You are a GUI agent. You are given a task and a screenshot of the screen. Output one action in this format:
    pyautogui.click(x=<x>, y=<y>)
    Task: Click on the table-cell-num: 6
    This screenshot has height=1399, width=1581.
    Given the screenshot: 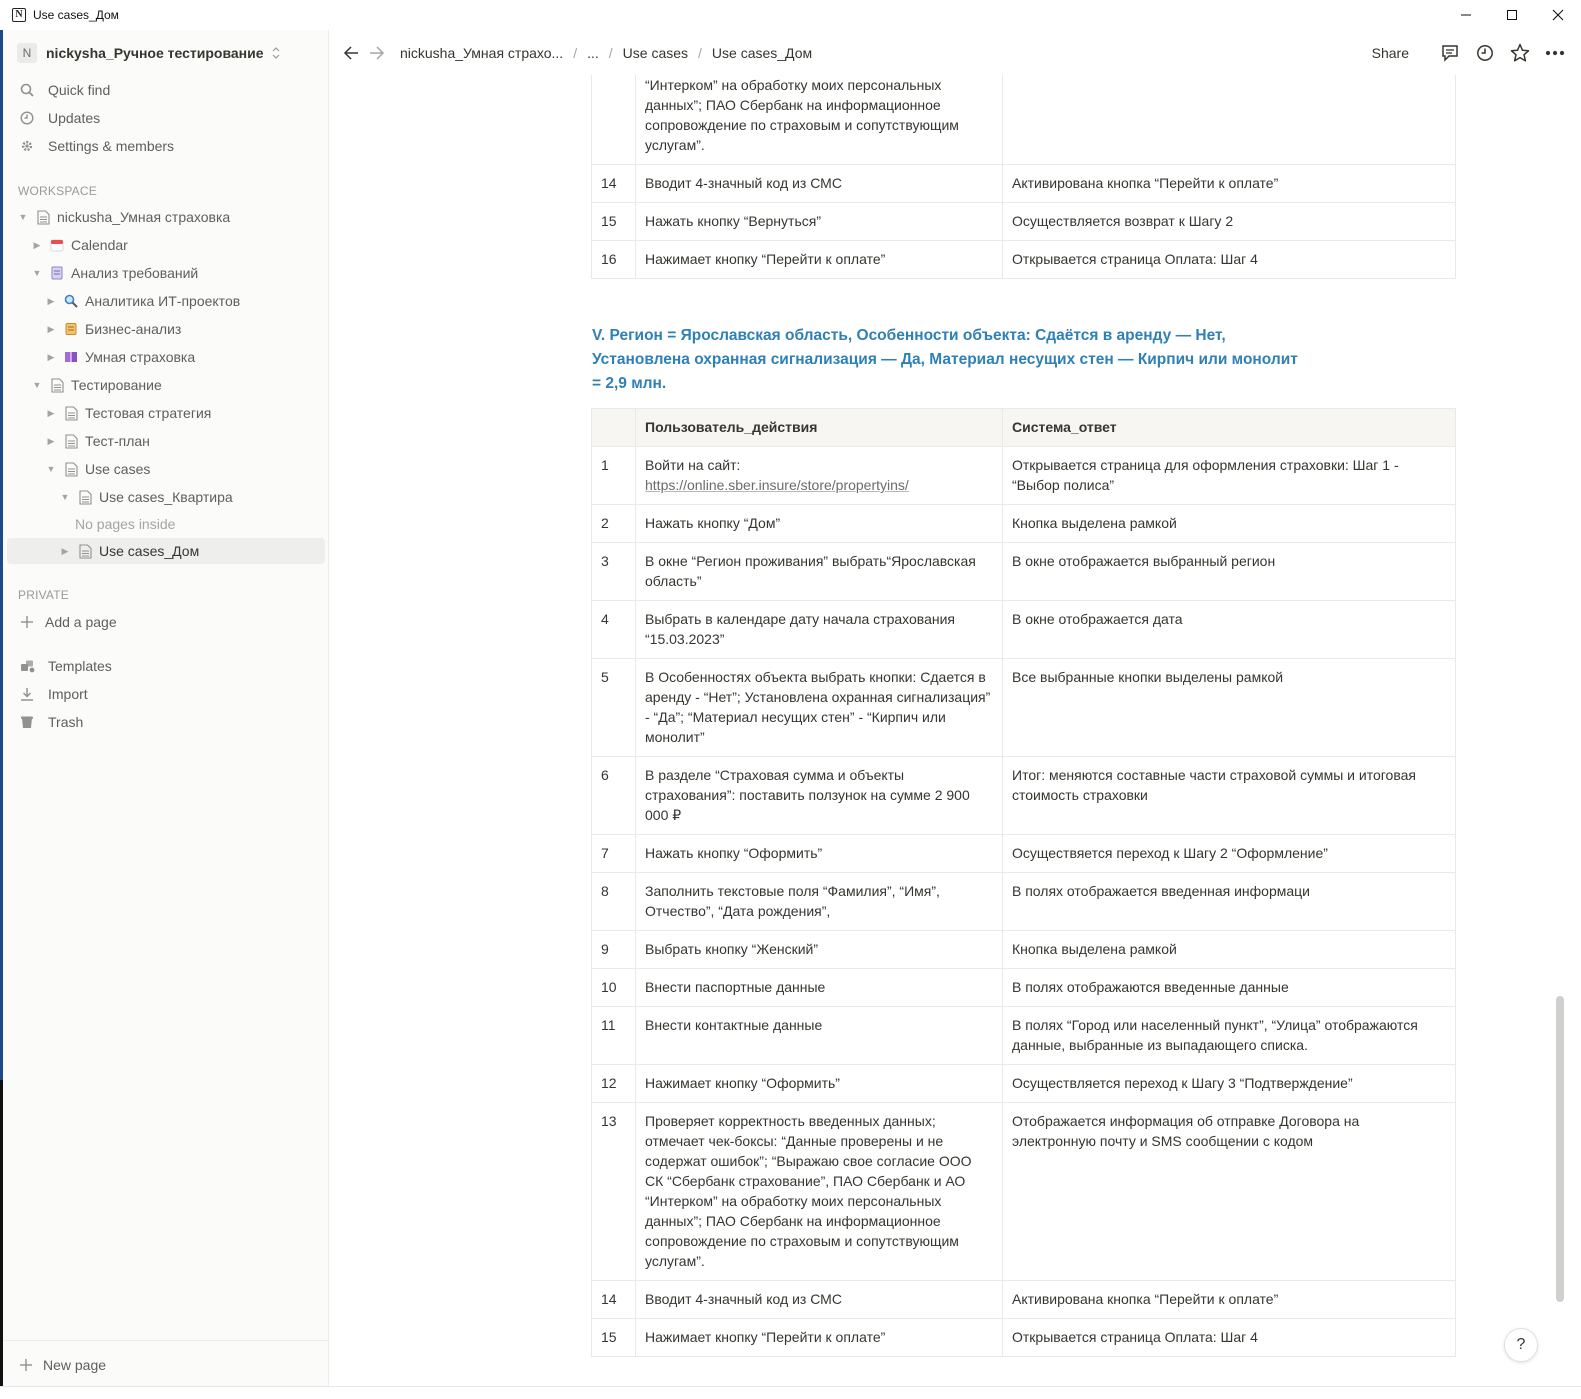 What is the action you would take?
    pyautogui.click(x=613, y=795)
    